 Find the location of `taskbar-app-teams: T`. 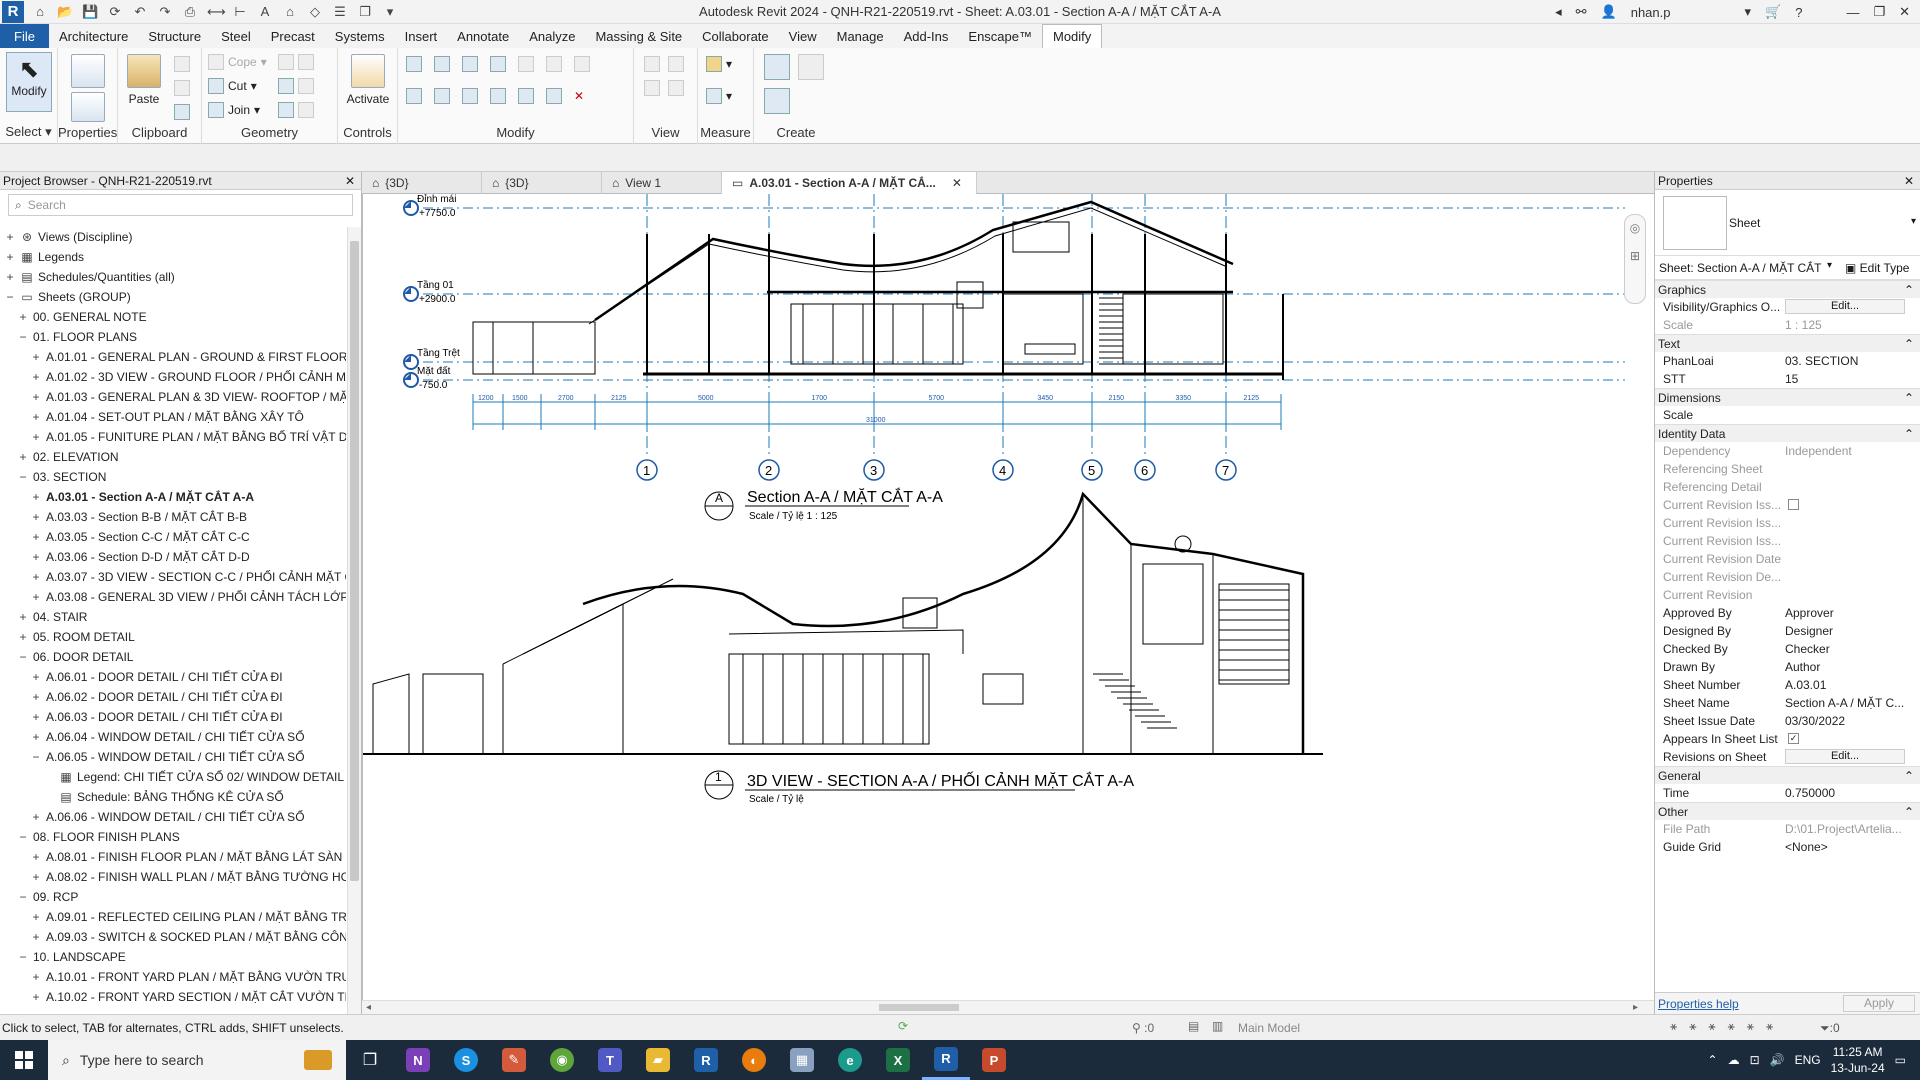

taskbar-app-teams: T is located at coordinates (610, 1060).